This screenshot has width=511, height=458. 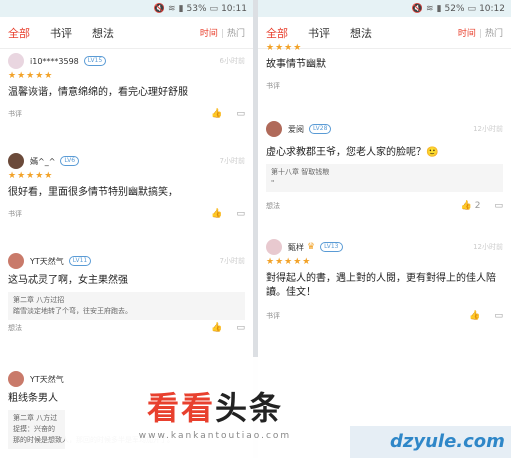 What do you see at coordinates (384, 178) in the screenshot?
I see `chapter-quote: 第十八章 智取钱粮 "` at bounding box center [384, 178].